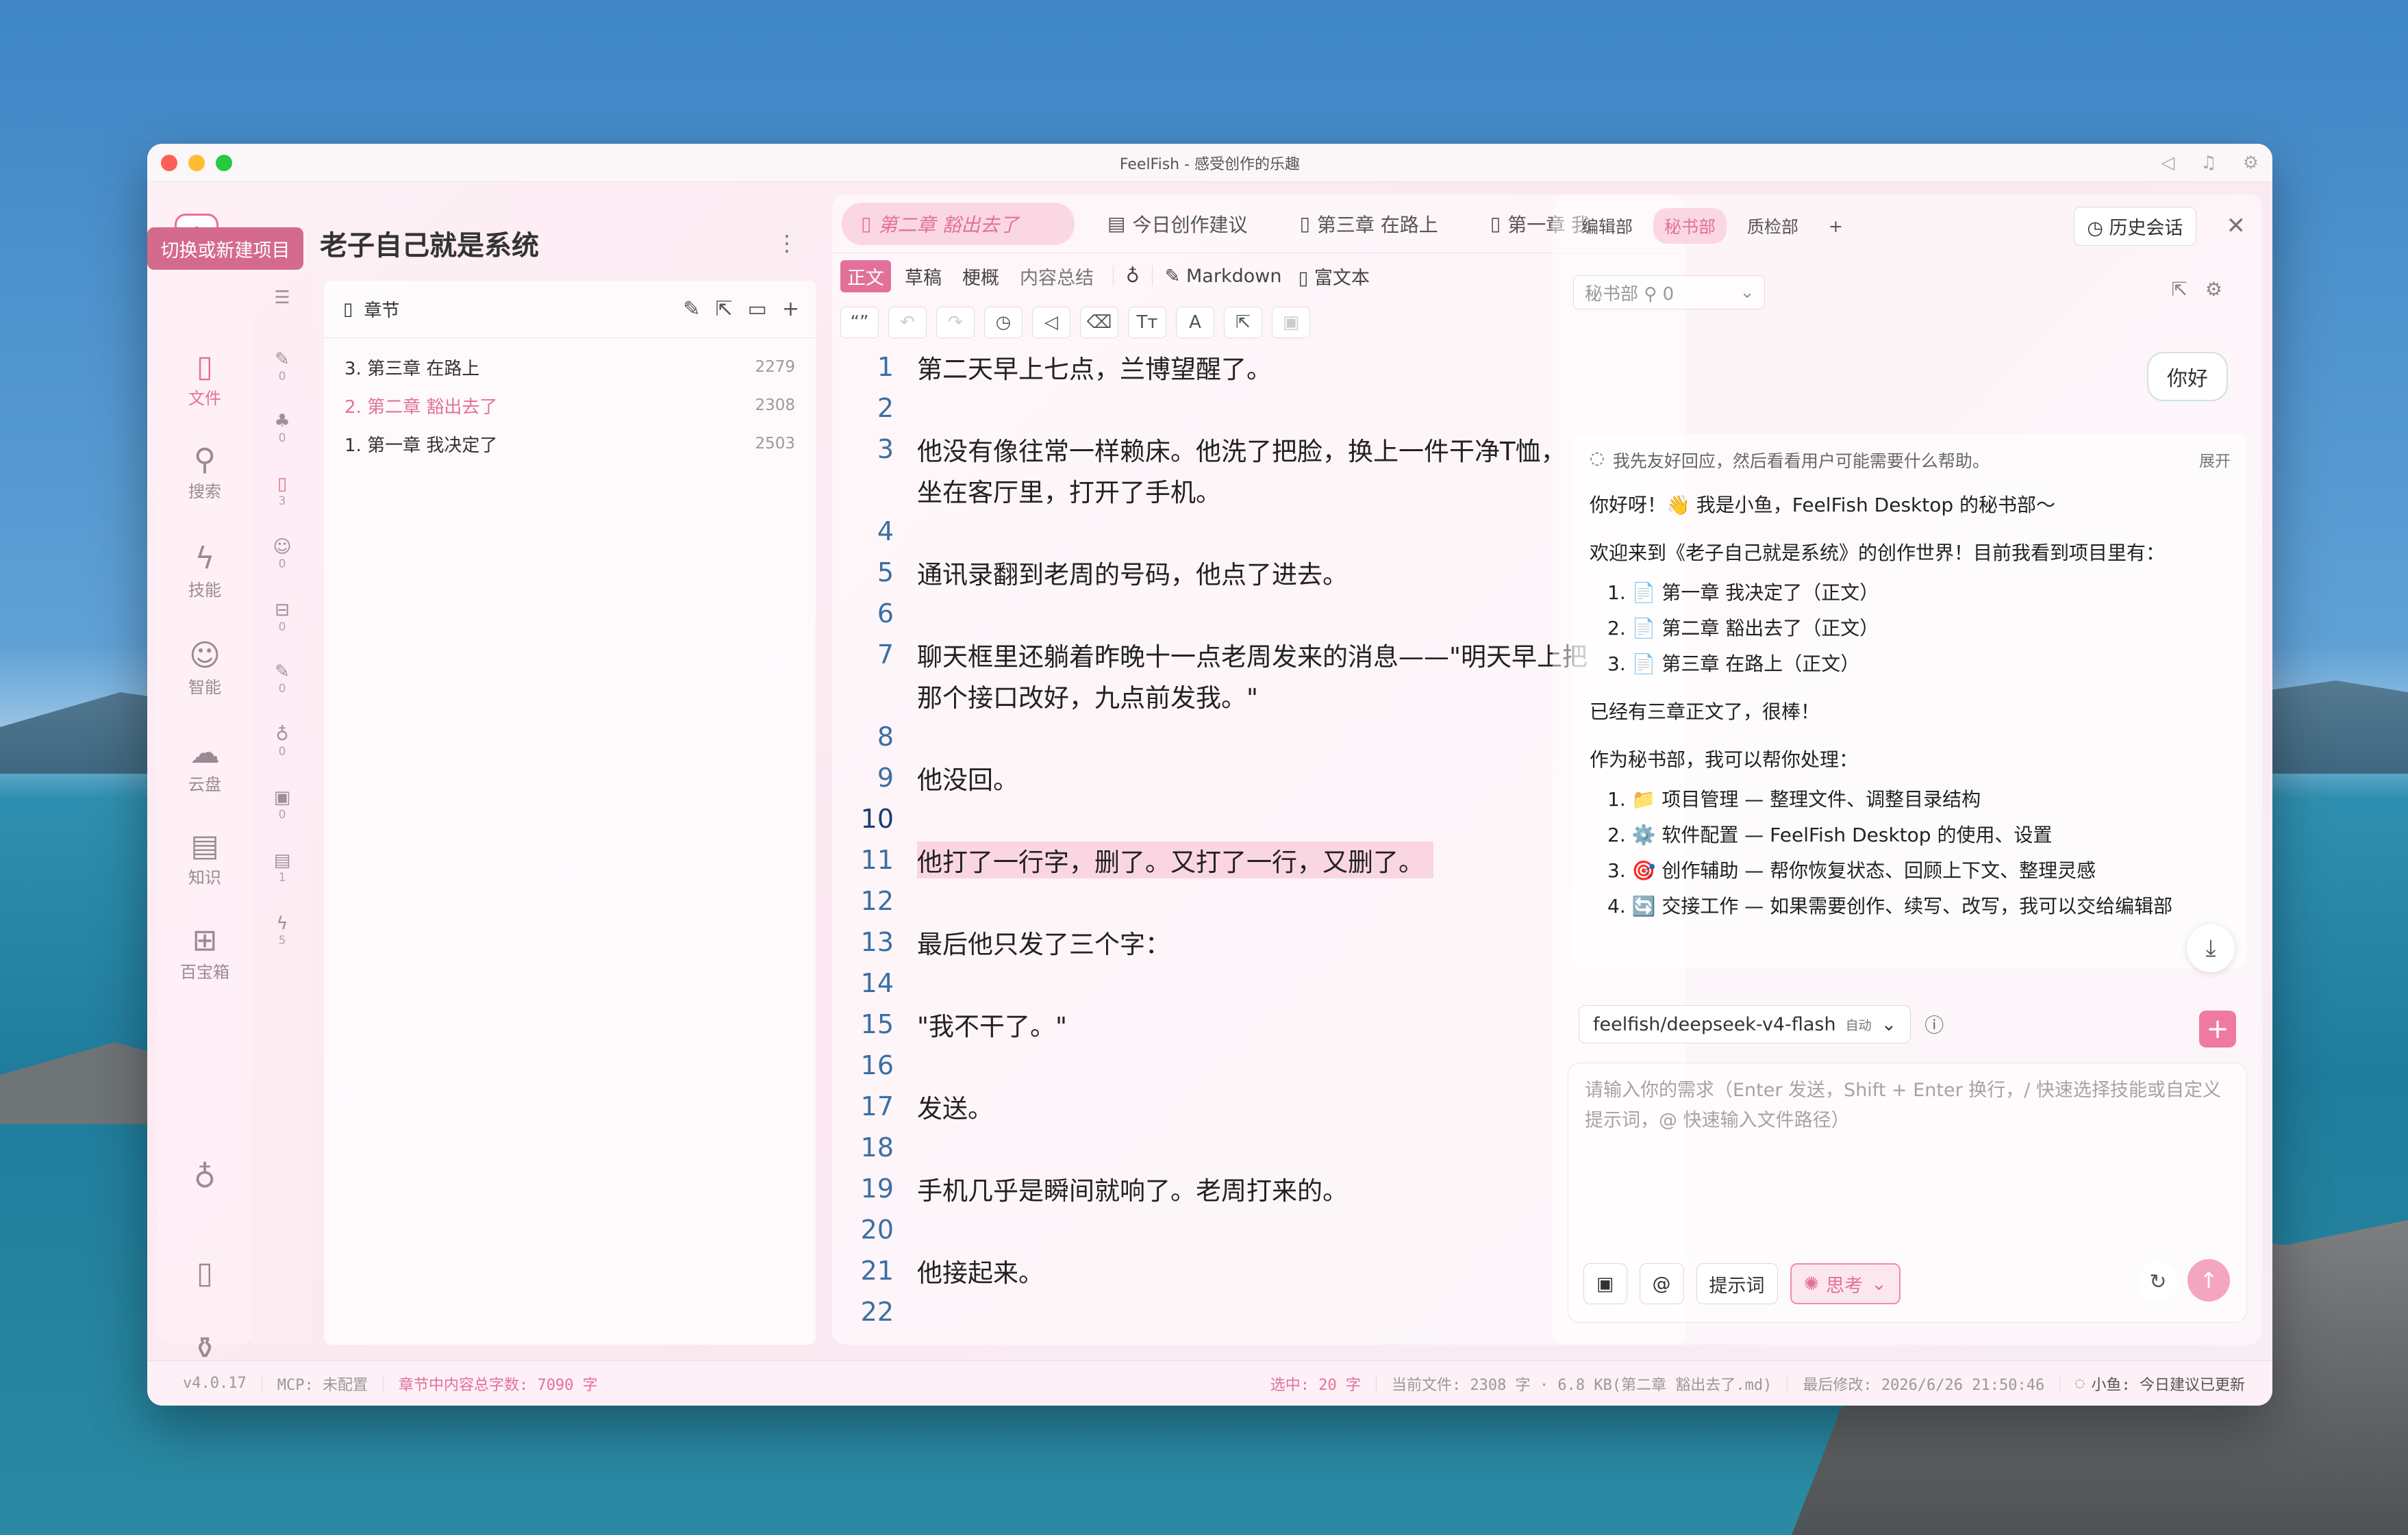 This screenshot has height=1535, width=2408. Describe the element at coordinates (1773, 226) in the screenshot. I see `tab-qa: 质检部` at that location.